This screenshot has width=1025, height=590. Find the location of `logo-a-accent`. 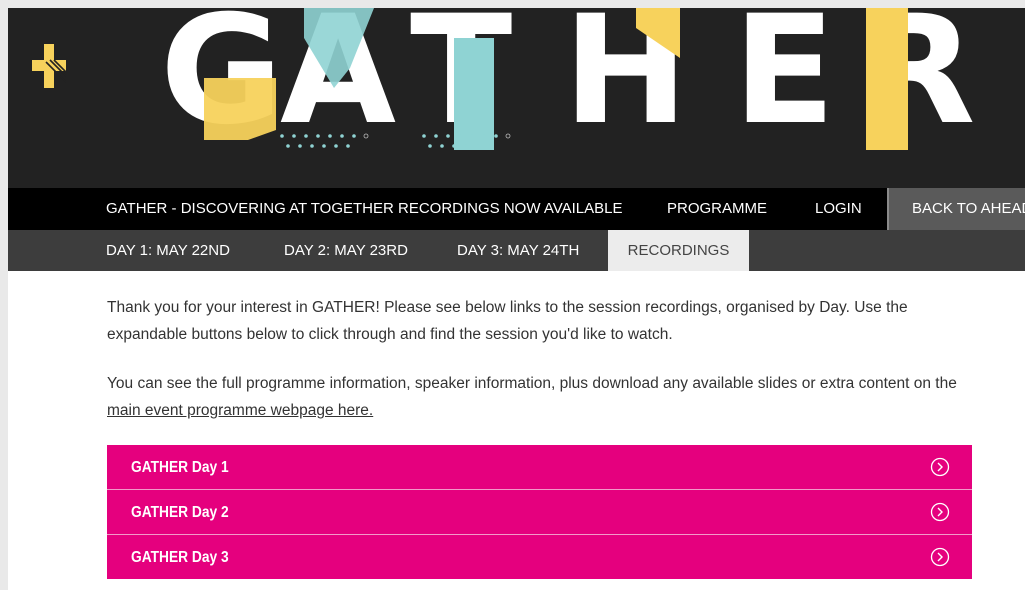

logo-a-accent is located at coordinates (339, 48).